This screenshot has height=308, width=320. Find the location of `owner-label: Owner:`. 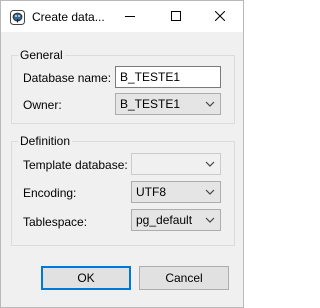

owner-label: Owner: is located at coordinates (42, 105).